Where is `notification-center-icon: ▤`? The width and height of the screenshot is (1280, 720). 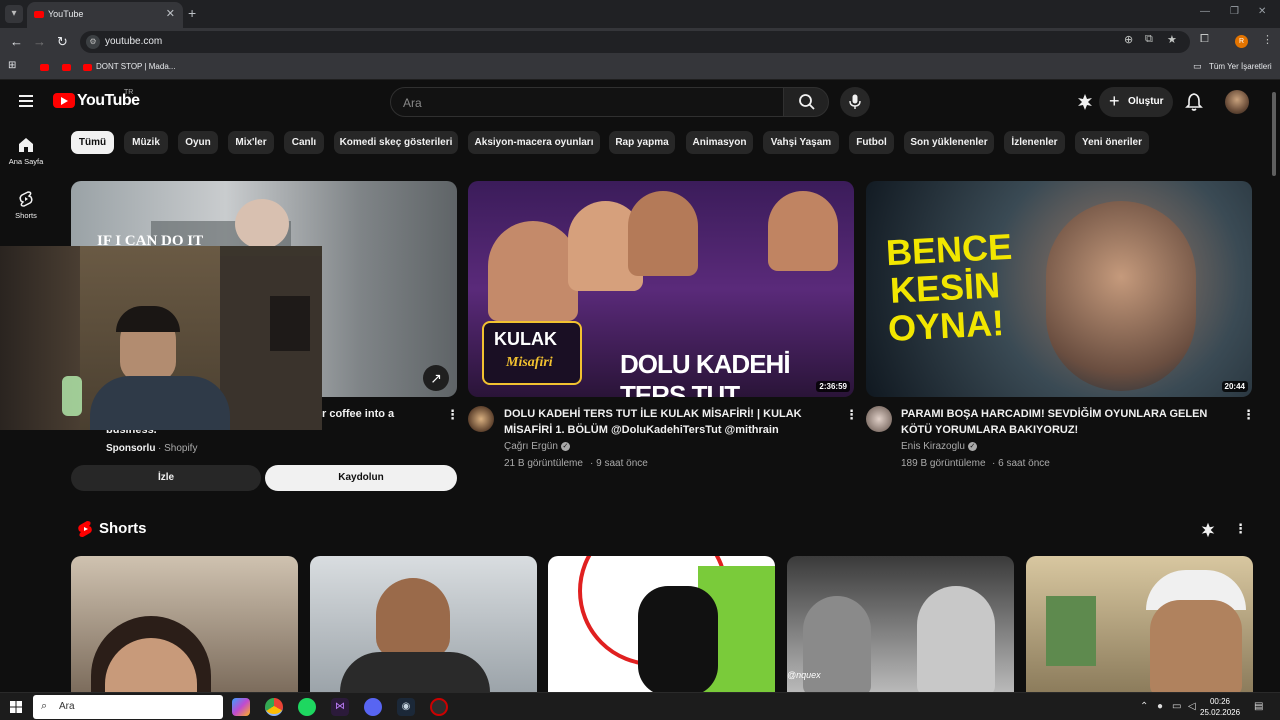 notification-center-icon: ▤ is located at coordinates (1258, 706).